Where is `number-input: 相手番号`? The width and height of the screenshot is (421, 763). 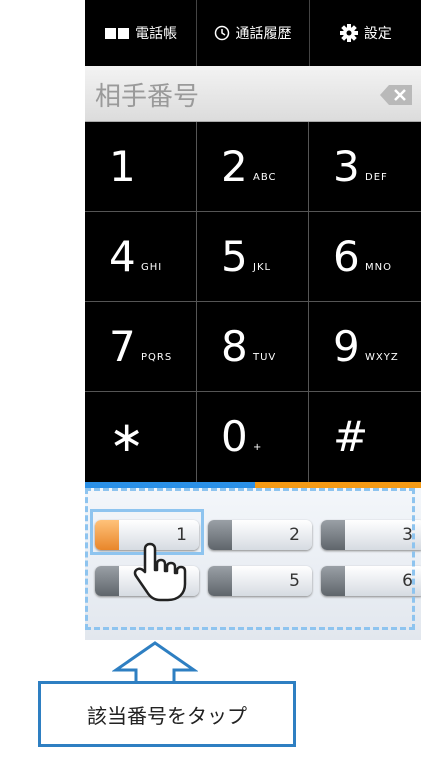
number-input: 相手番号 is located at coordinates (253, 94).